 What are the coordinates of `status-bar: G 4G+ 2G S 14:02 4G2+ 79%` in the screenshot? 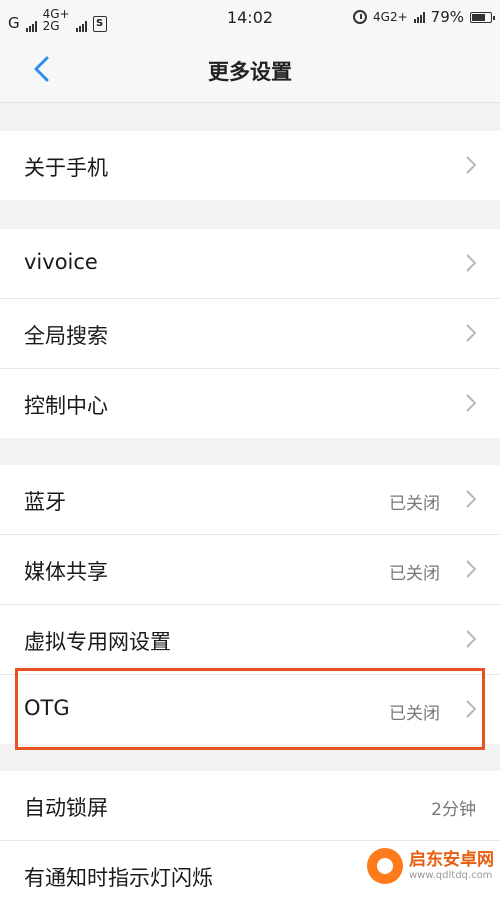 It's located at (250, 18).